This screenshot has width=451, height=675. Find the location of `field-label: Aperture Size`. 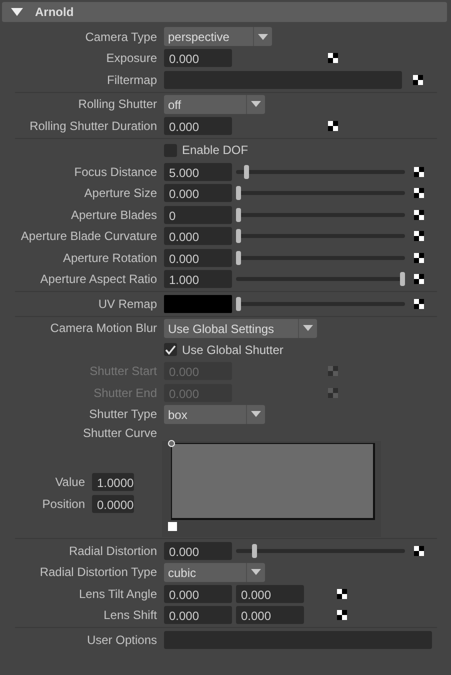

field-label: Aperture Size is located at coordinates (120, 193).